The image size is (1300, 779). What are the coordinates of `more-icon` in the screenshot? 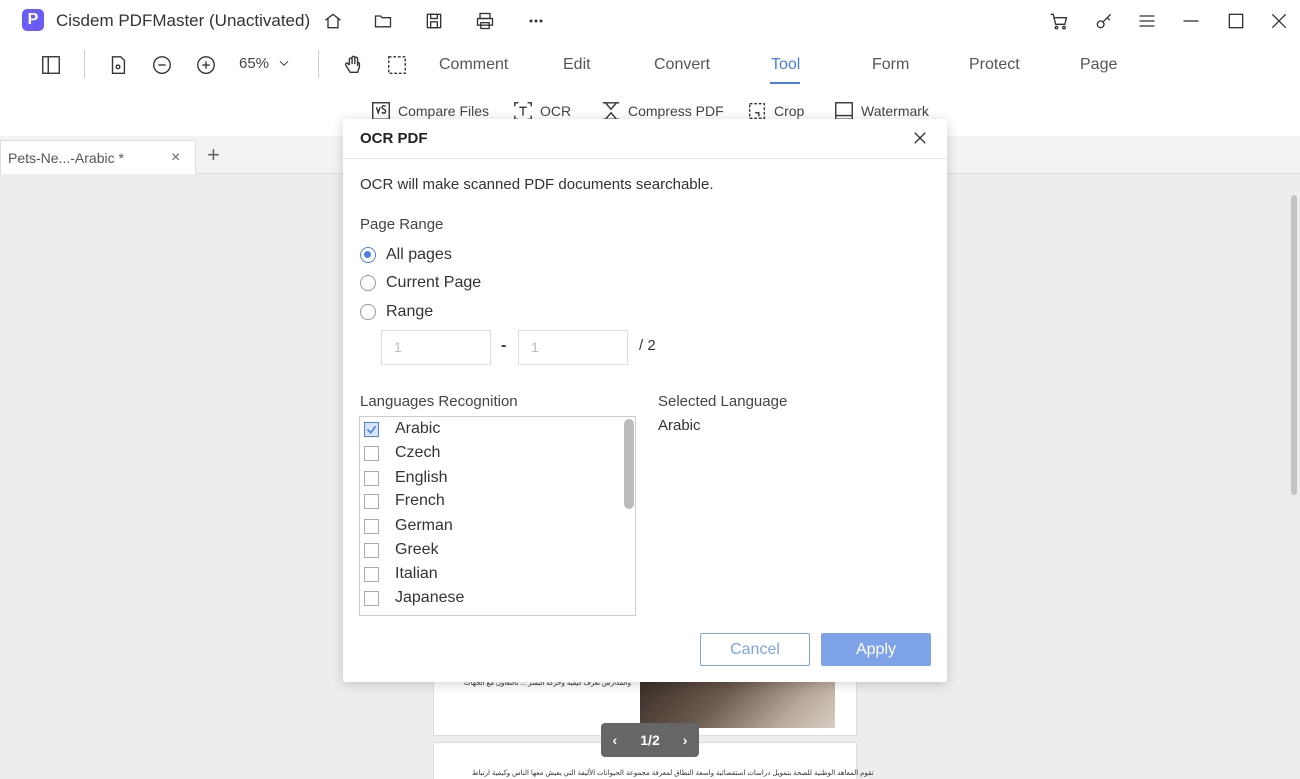 It's located at (536, 21).